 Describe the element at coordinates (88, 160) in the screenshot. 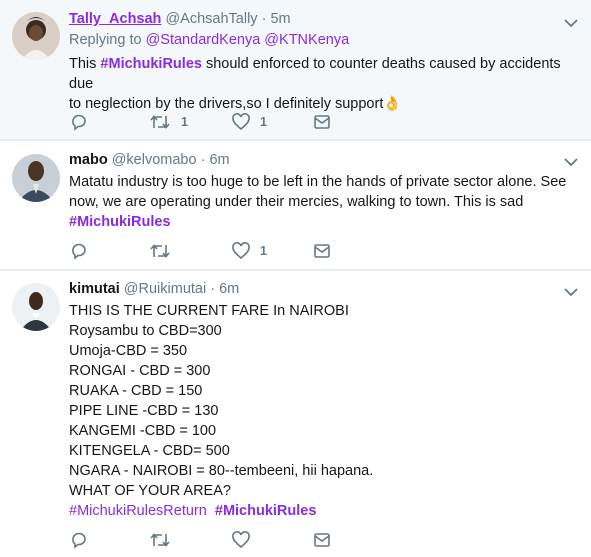

I see `display-name: mabo` at that location.